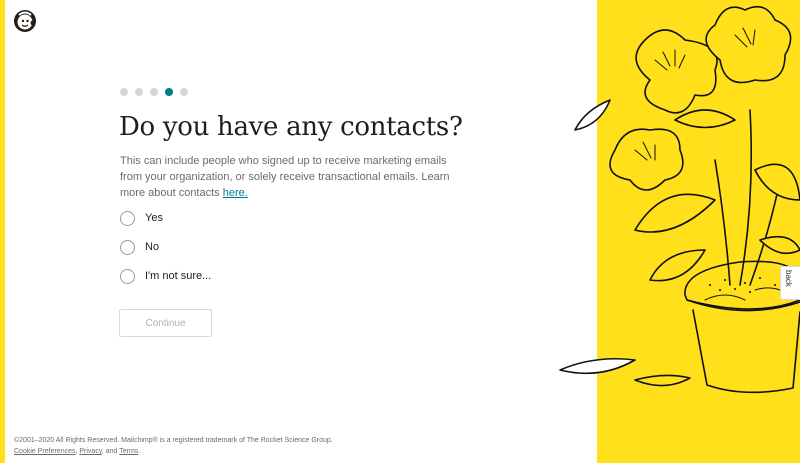  Describe the element at coordinates (44, 451) in the screenshot. I see `cookie-preferences-link: Cookie Preferences` at that location.